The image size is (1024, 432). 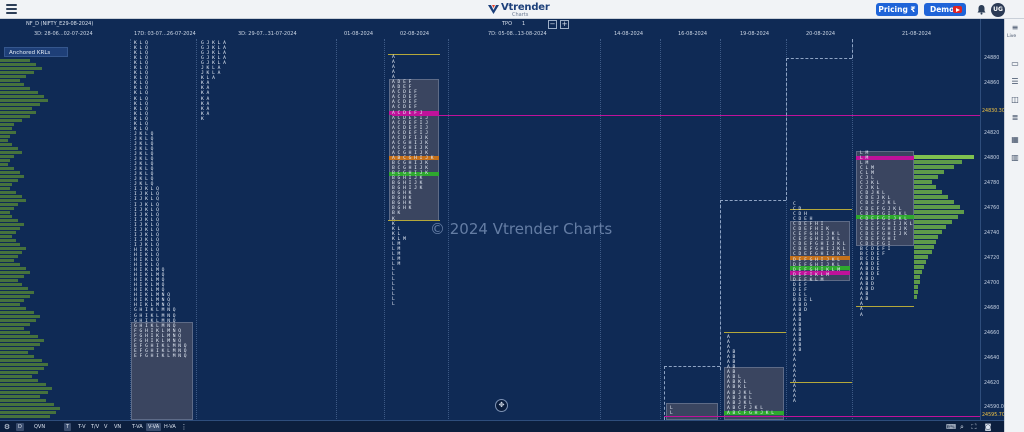 I want to click on layout-split-icon: ◫, so click(x=1015, y=100).